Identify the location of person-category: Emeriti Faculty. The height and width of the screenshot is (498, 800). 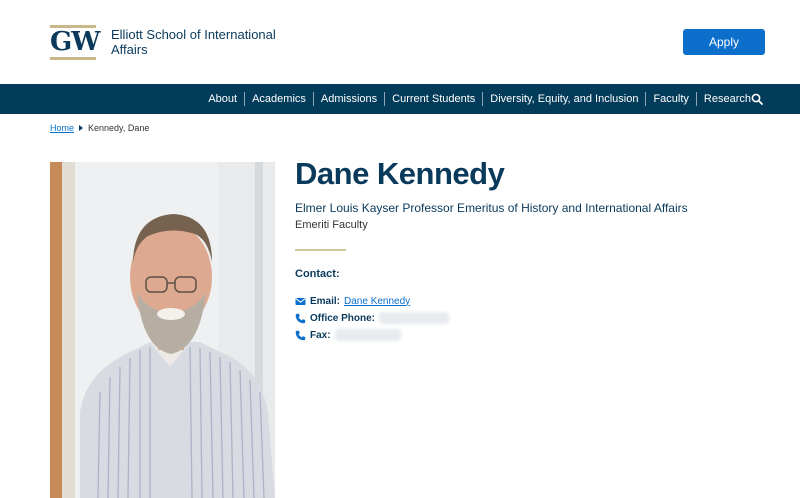
(331, 225).